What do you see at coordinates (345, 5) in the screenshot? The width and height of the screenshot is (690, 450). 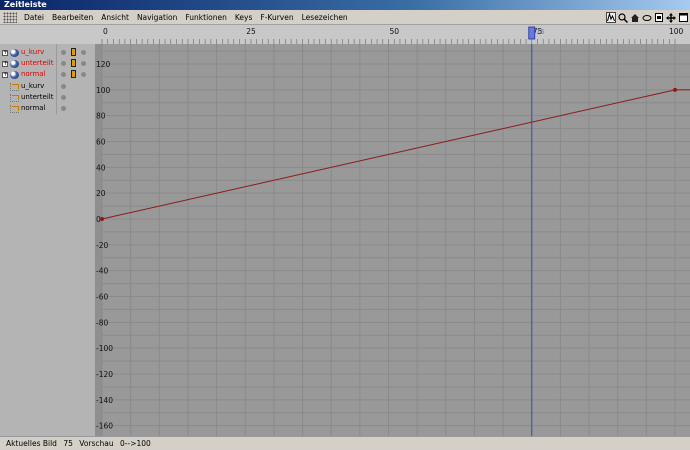 I see `window-title-bar: Zeitleiste` at bounding box center [345, 5].